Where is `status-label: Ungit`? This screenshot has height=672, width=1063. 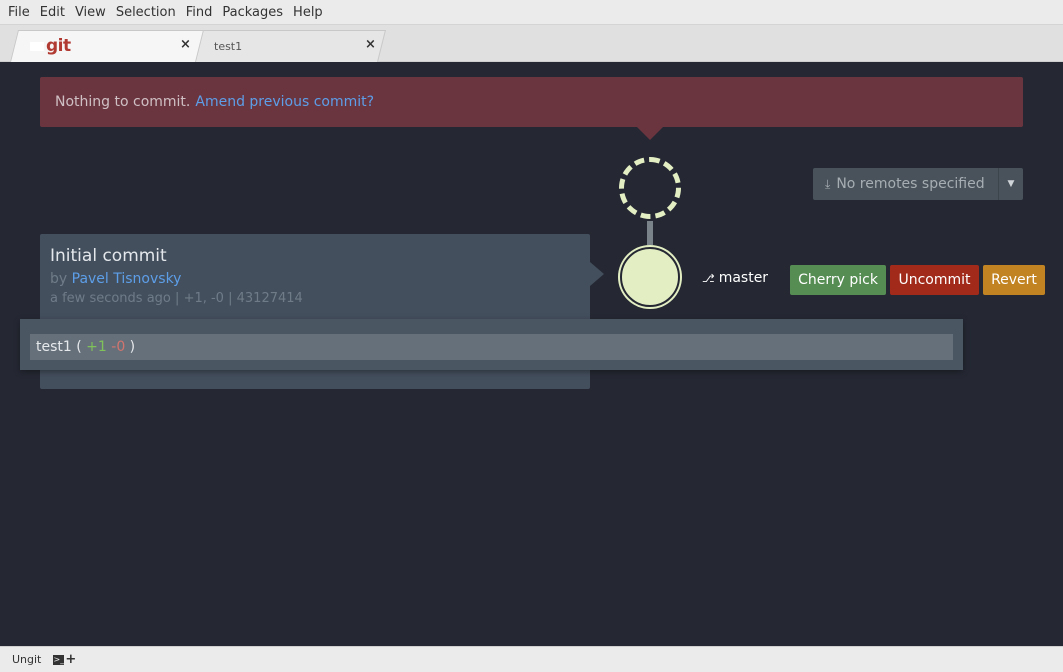
status-label: Ungit is located at coordinates (26, 659).